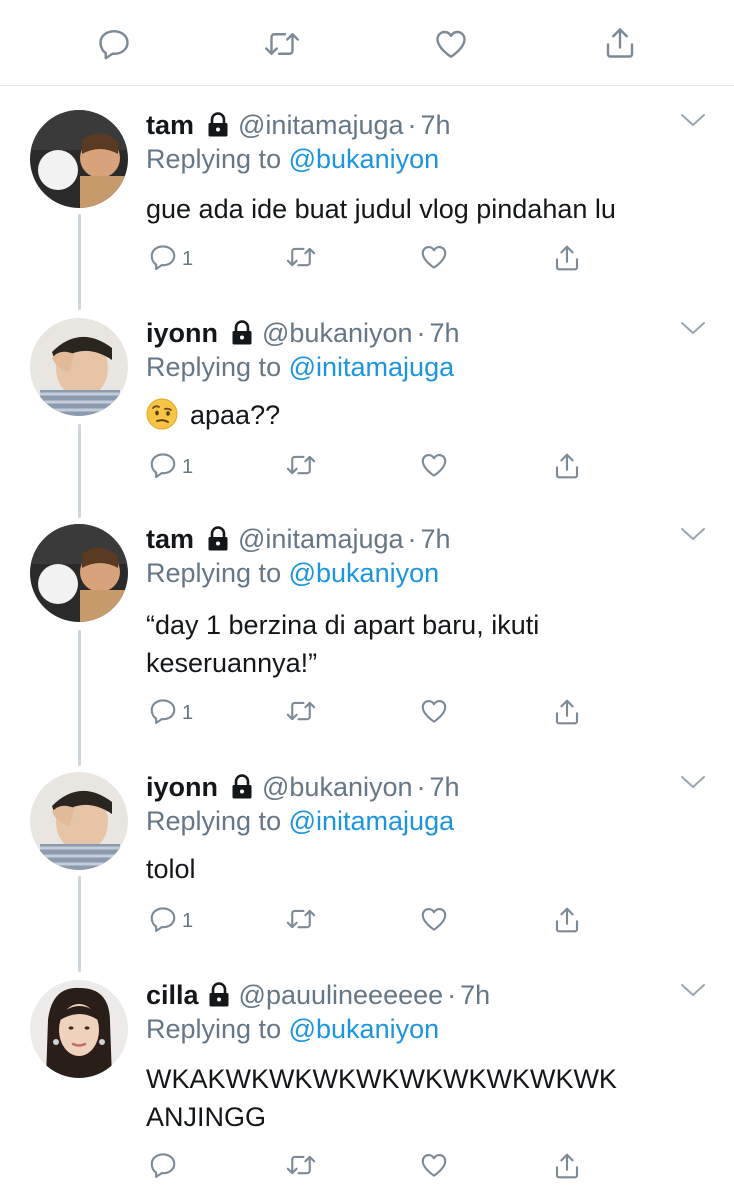 Image resolution: width=734 pixels, height=1200 pixels. What do you see at coordinates (242, 333) in the screenshot?
I see `lock-icon` at bounding box center [242, 333].